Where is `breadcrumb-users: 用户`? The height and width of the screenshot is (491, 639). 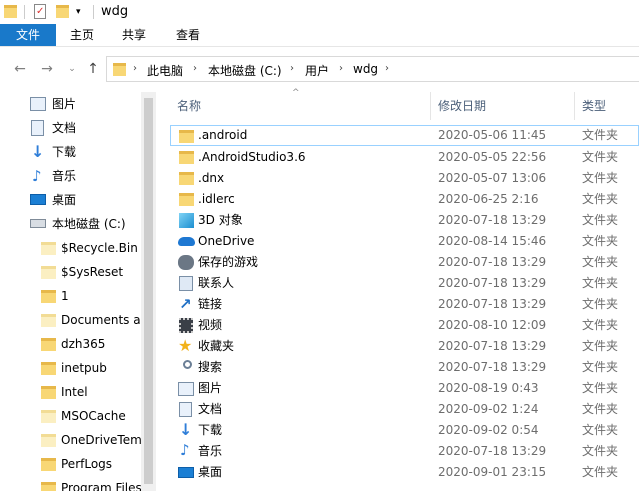
breadcrumb-users: 用户 is located at coordinates (317, 70).